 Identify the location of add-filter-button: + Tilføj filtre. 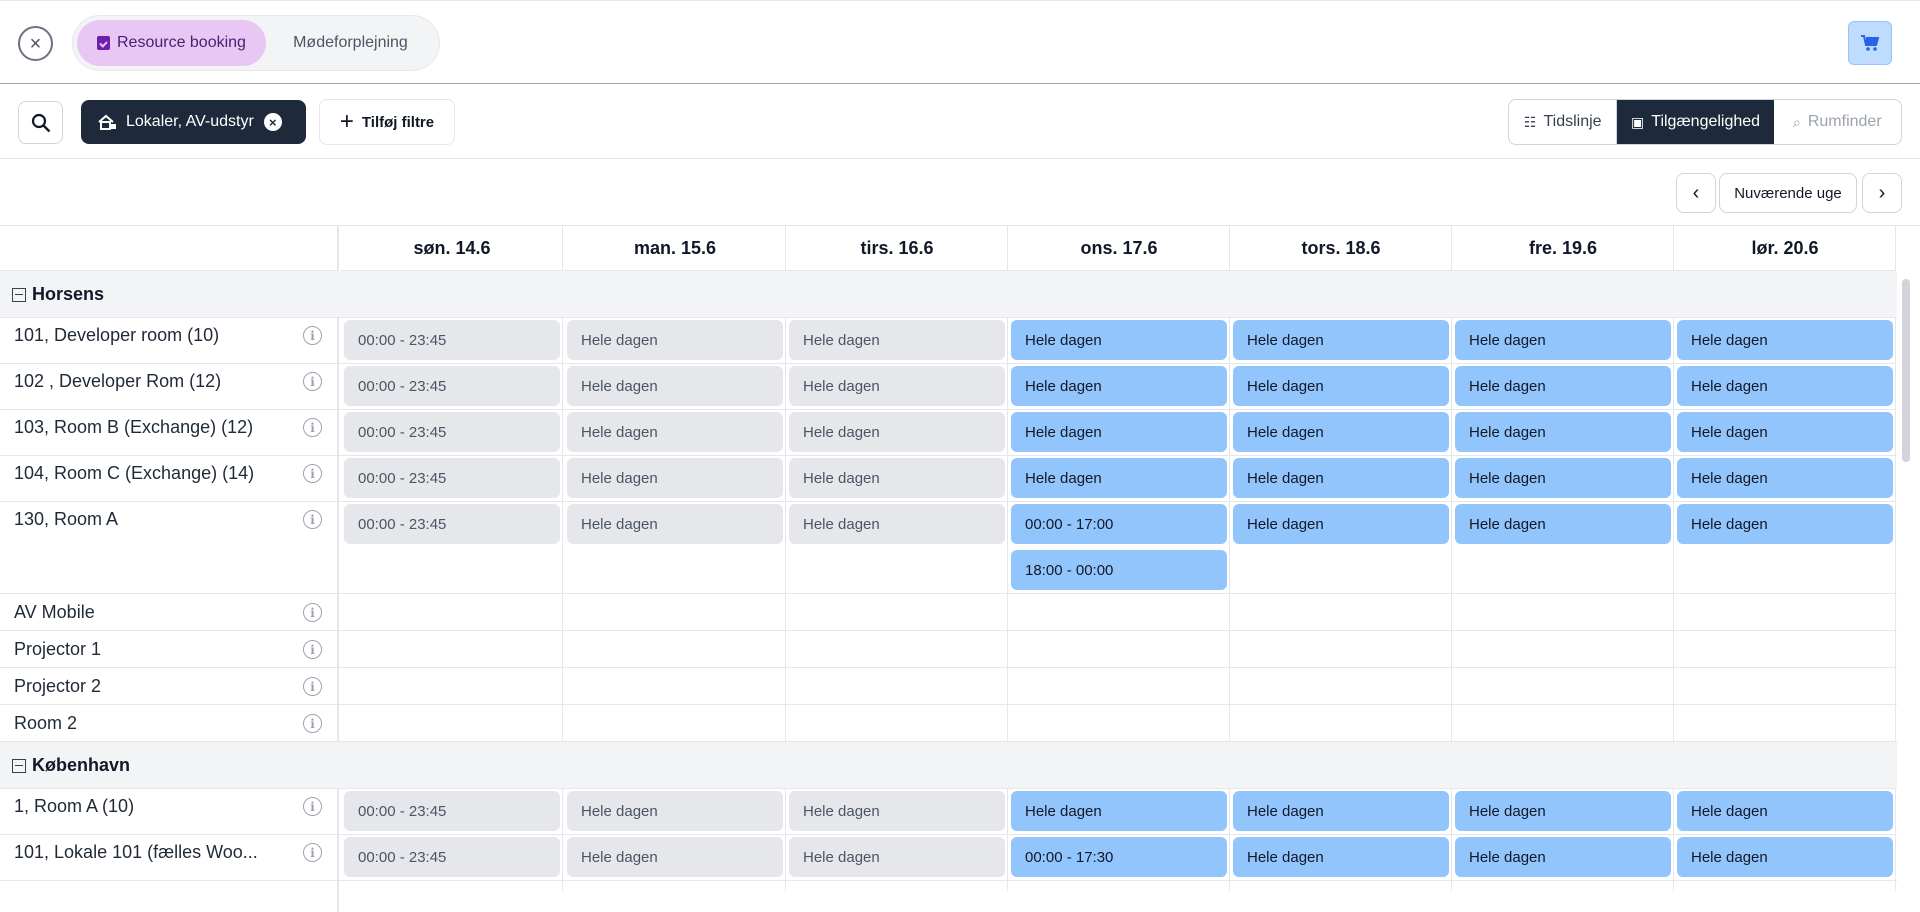
(387, 122).